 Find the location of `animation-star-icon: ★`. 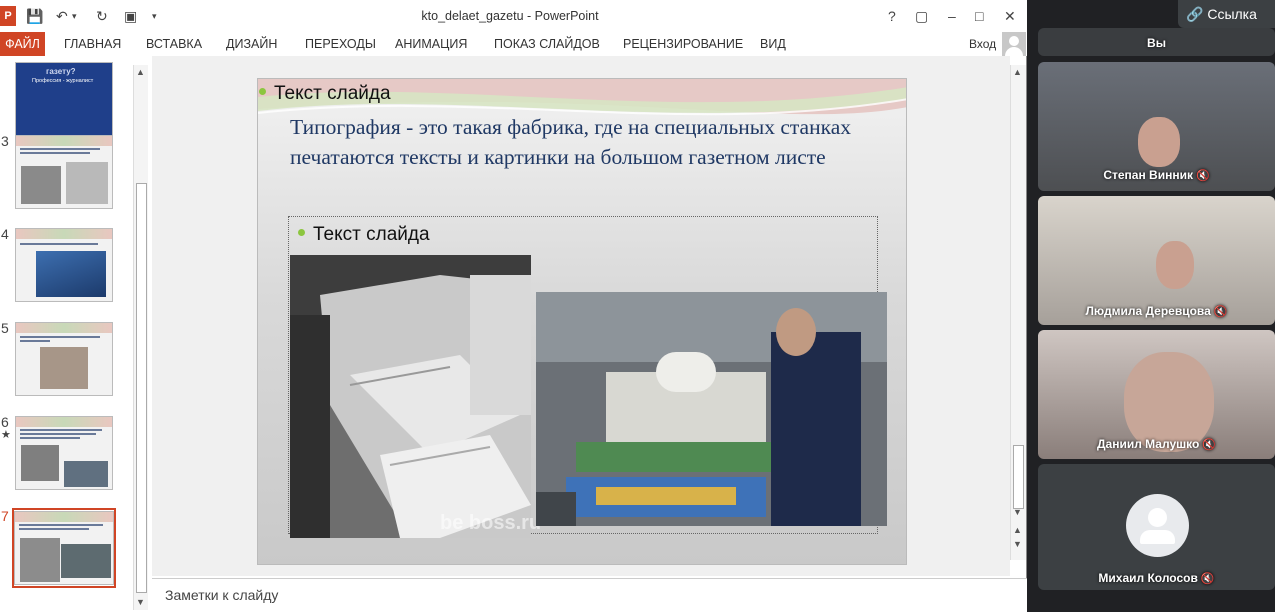

animation-star-icon: ★ is located at coordinates (6, 435).